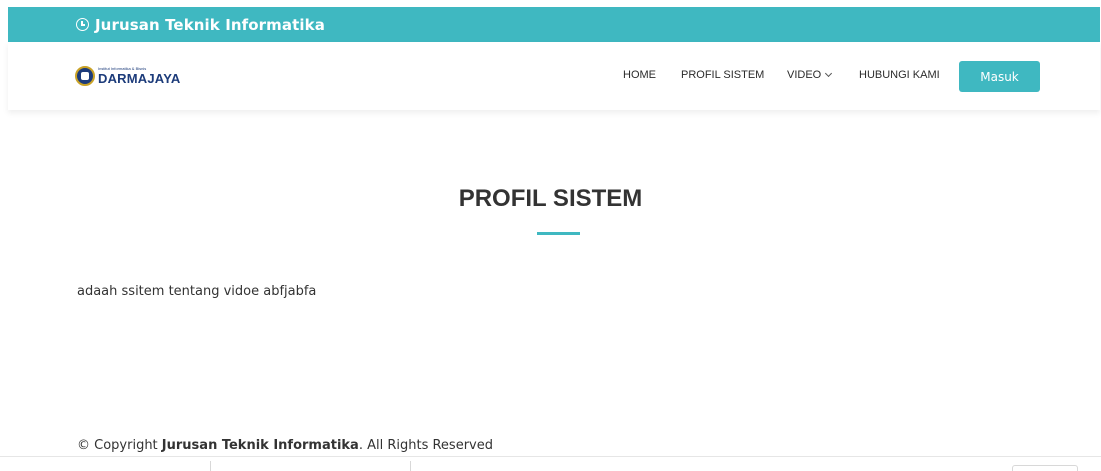  Describe the element at coordinates (829, 73) in the screenshot. I see `chevron-down-icon` at that location.